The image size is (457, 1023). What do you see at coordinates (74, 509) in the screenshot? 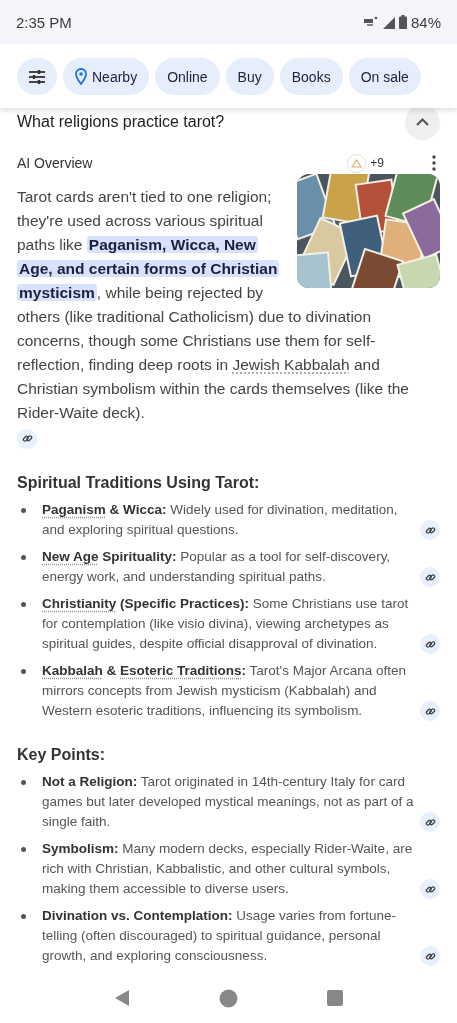
I see `inline-link: Paganism` at bounding box center [74, 509].